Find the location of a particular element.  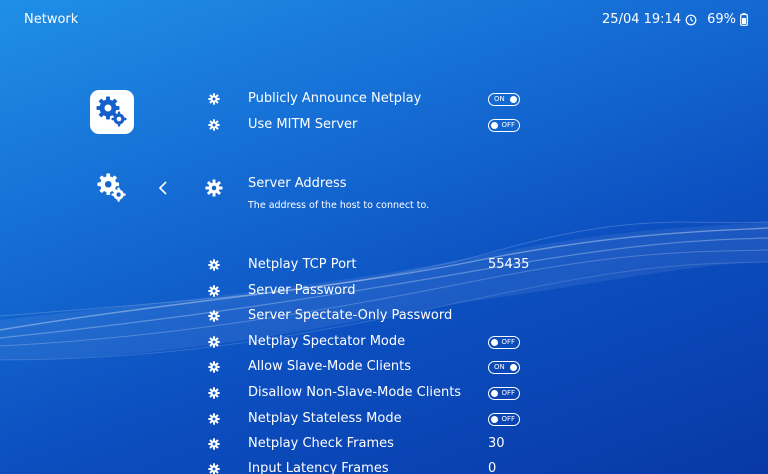

menu-item-input-latency-frames: Input Latency Frames 0 is located at coordinates (384, 465).